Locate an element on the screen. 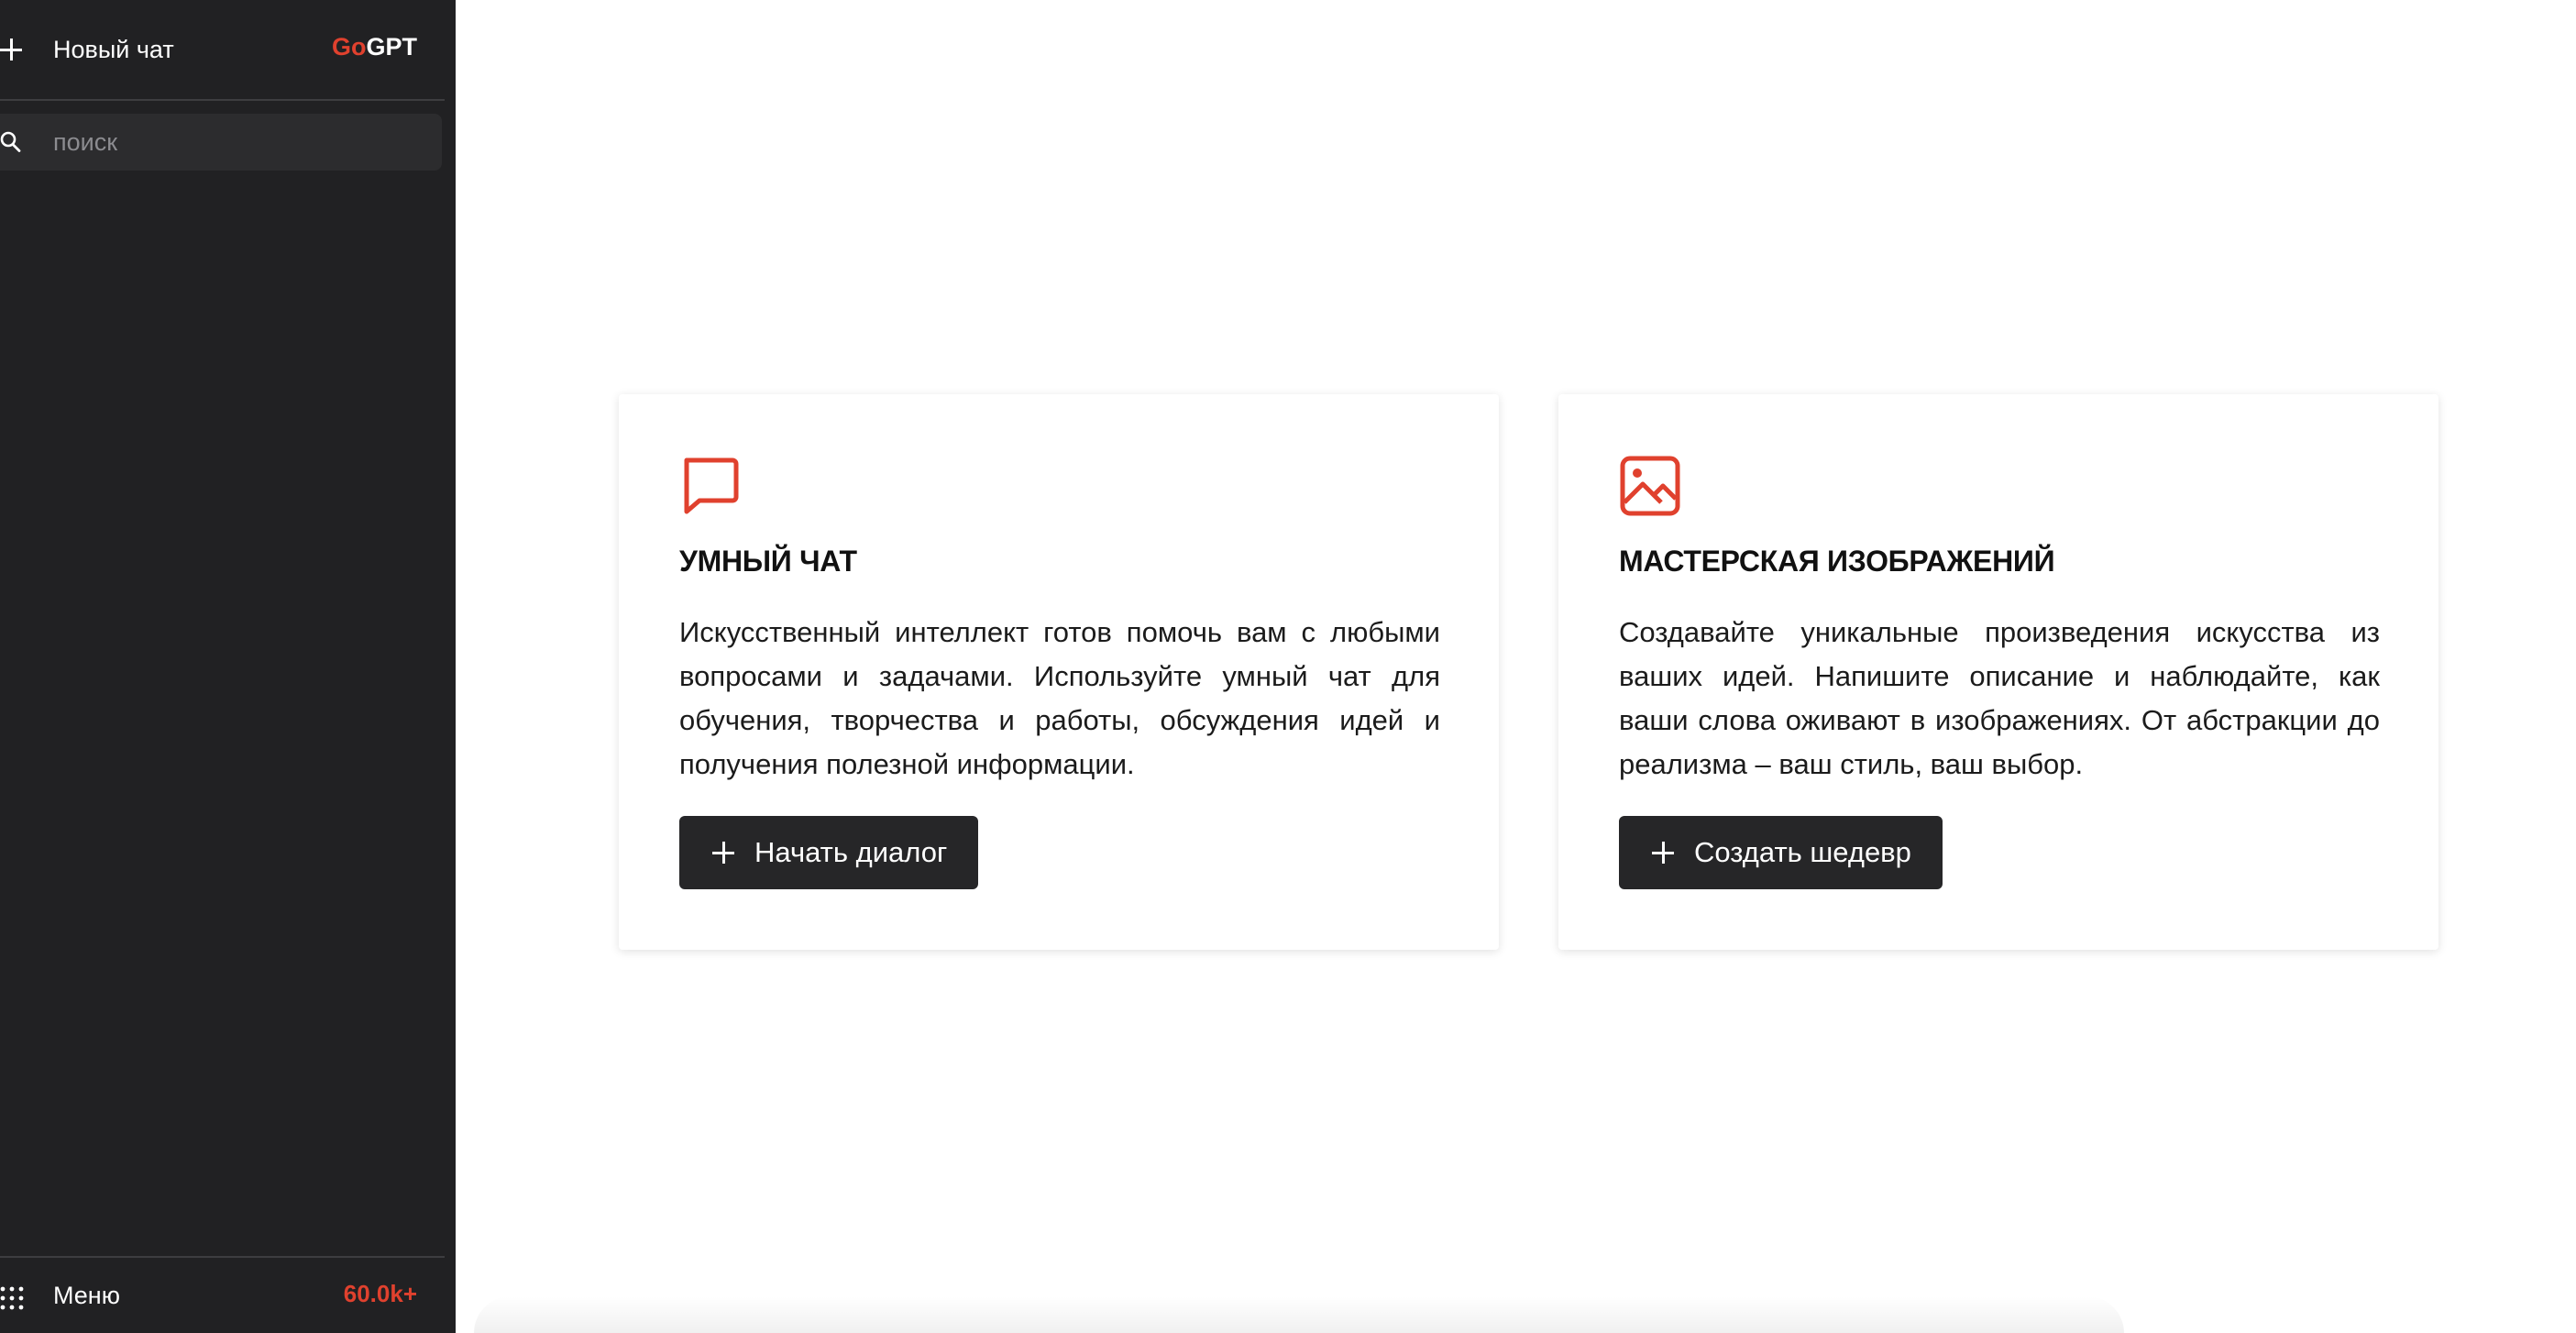 The height and width of the screenshot is (1333, 2576). search-input is located at coordinates (236, 142).